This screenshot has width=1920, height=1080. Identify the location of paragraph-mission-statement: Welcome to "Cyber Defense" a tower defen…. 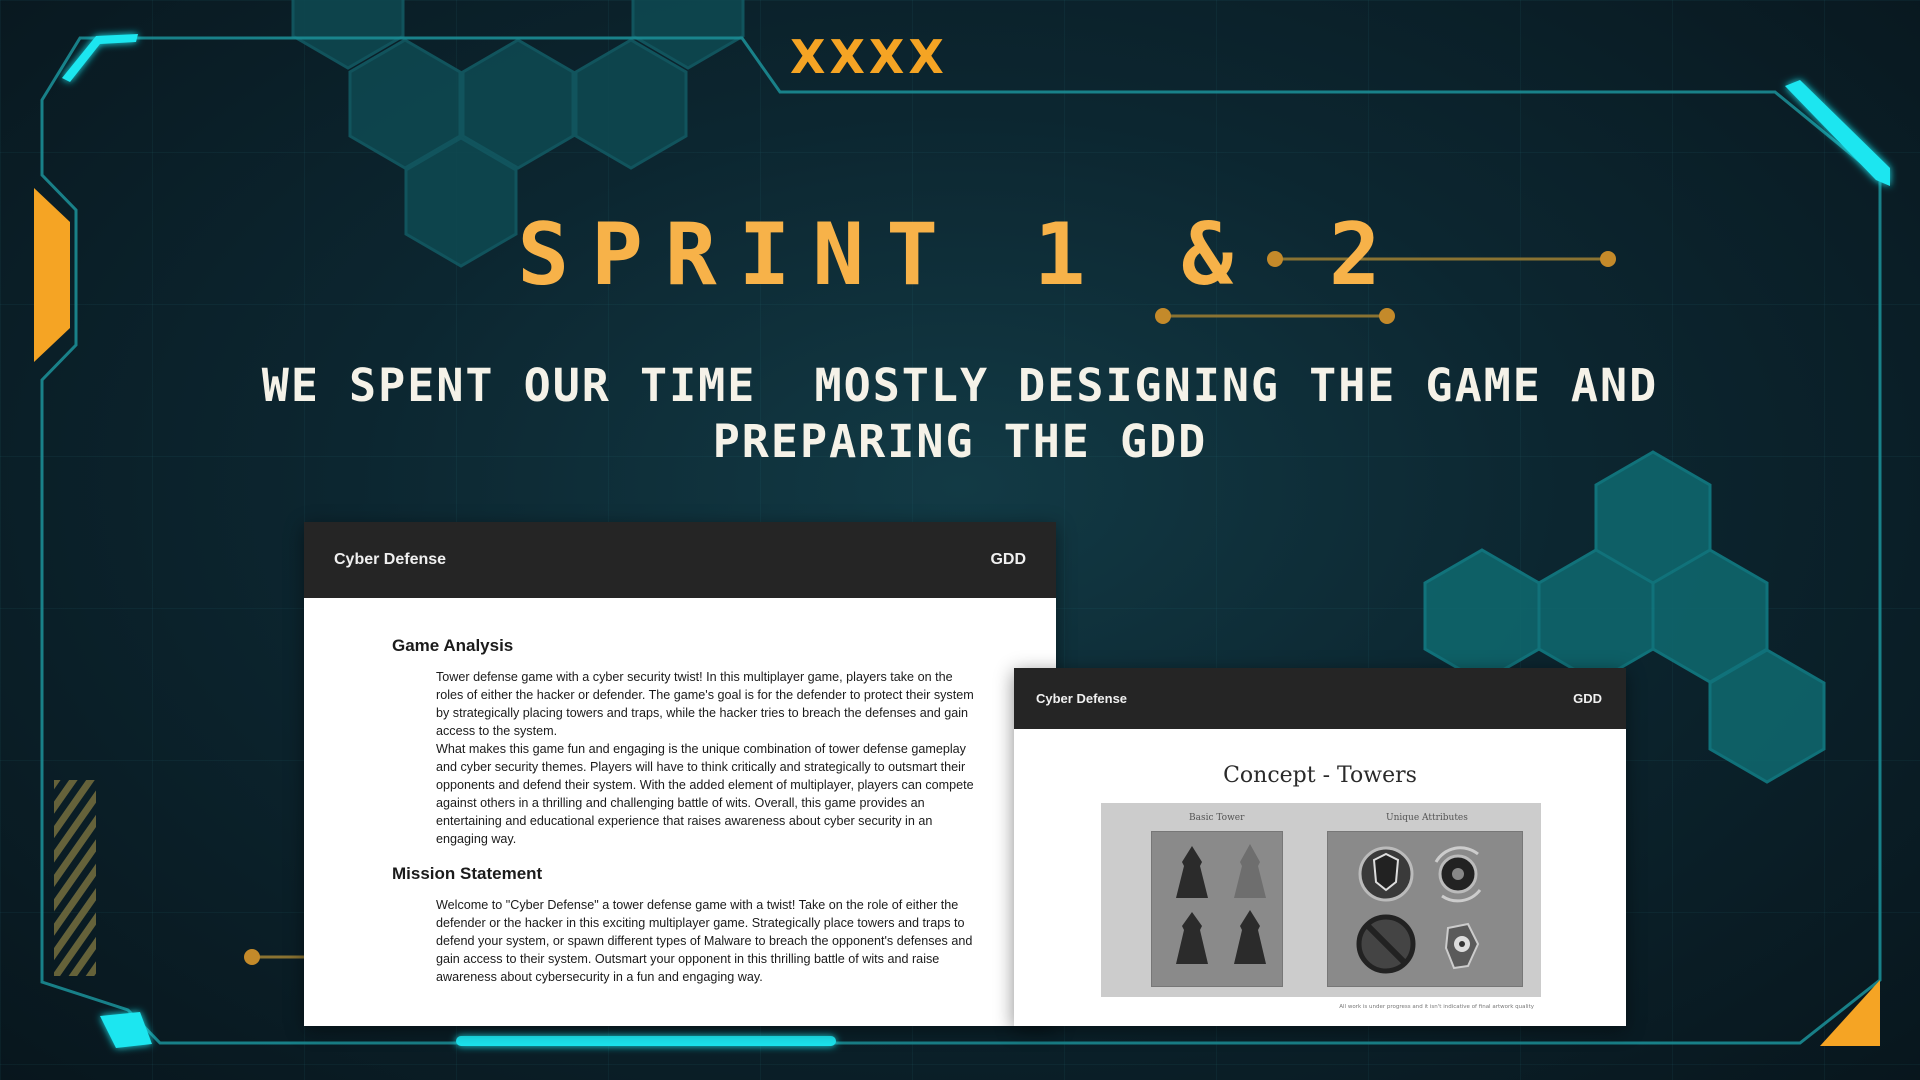
(704, 941).